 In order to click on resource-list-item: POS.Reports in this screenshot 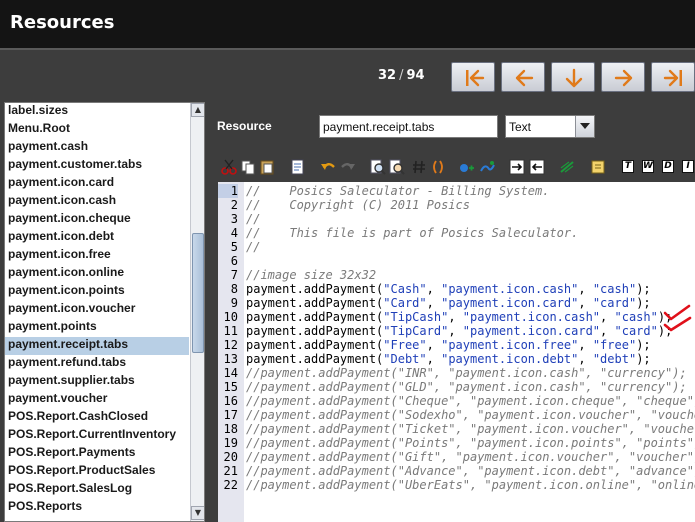, I will do `click(97, 508)`.